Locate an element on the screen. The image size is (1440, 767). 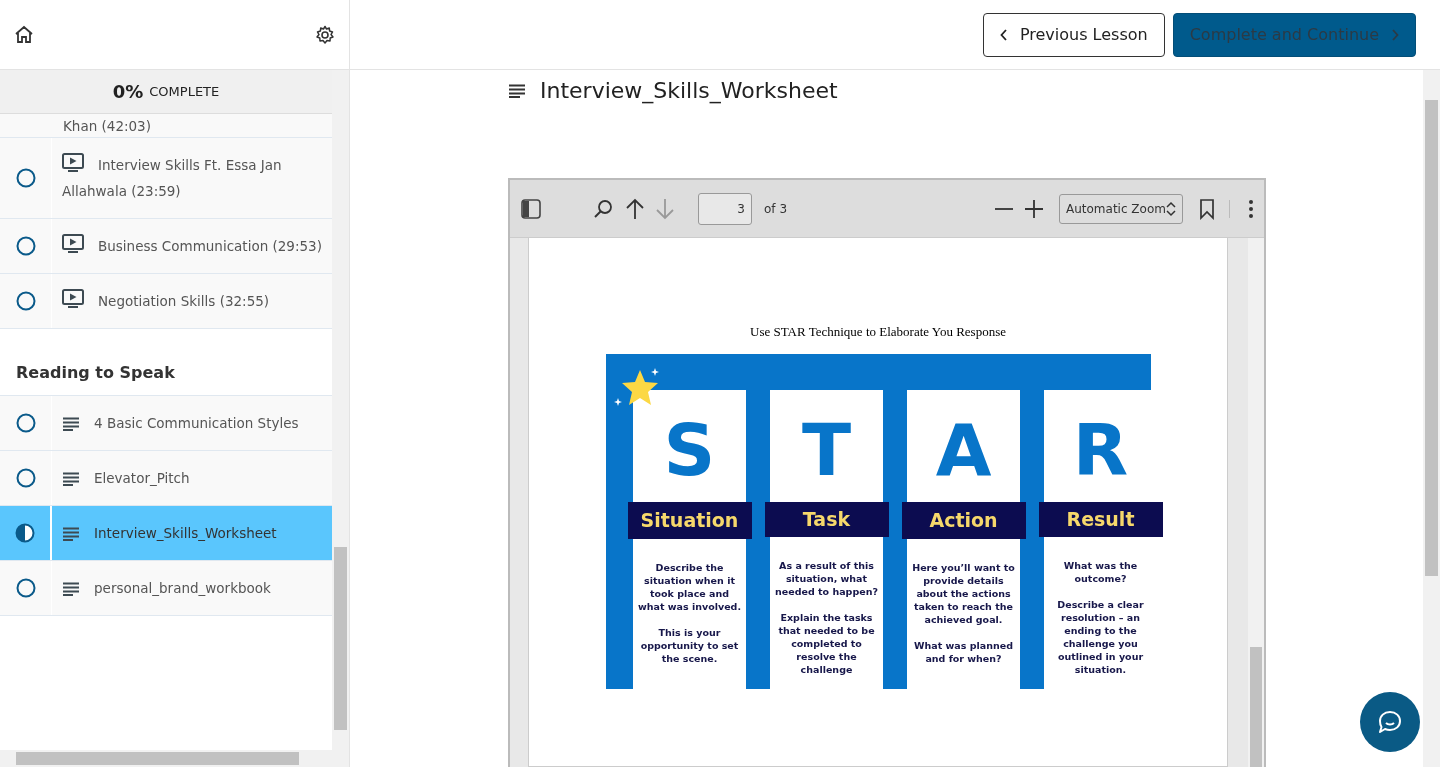
lesson-title: Interview_Skills_Worksheet is located at coordinates (689, 91).